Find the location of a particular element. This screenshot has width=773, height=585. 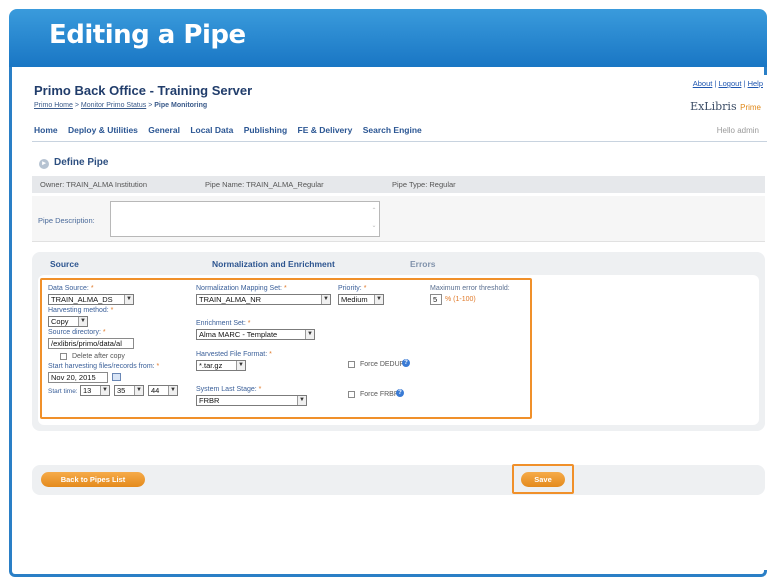

hello-user: Hello admin is located at coordinates (737, 130).